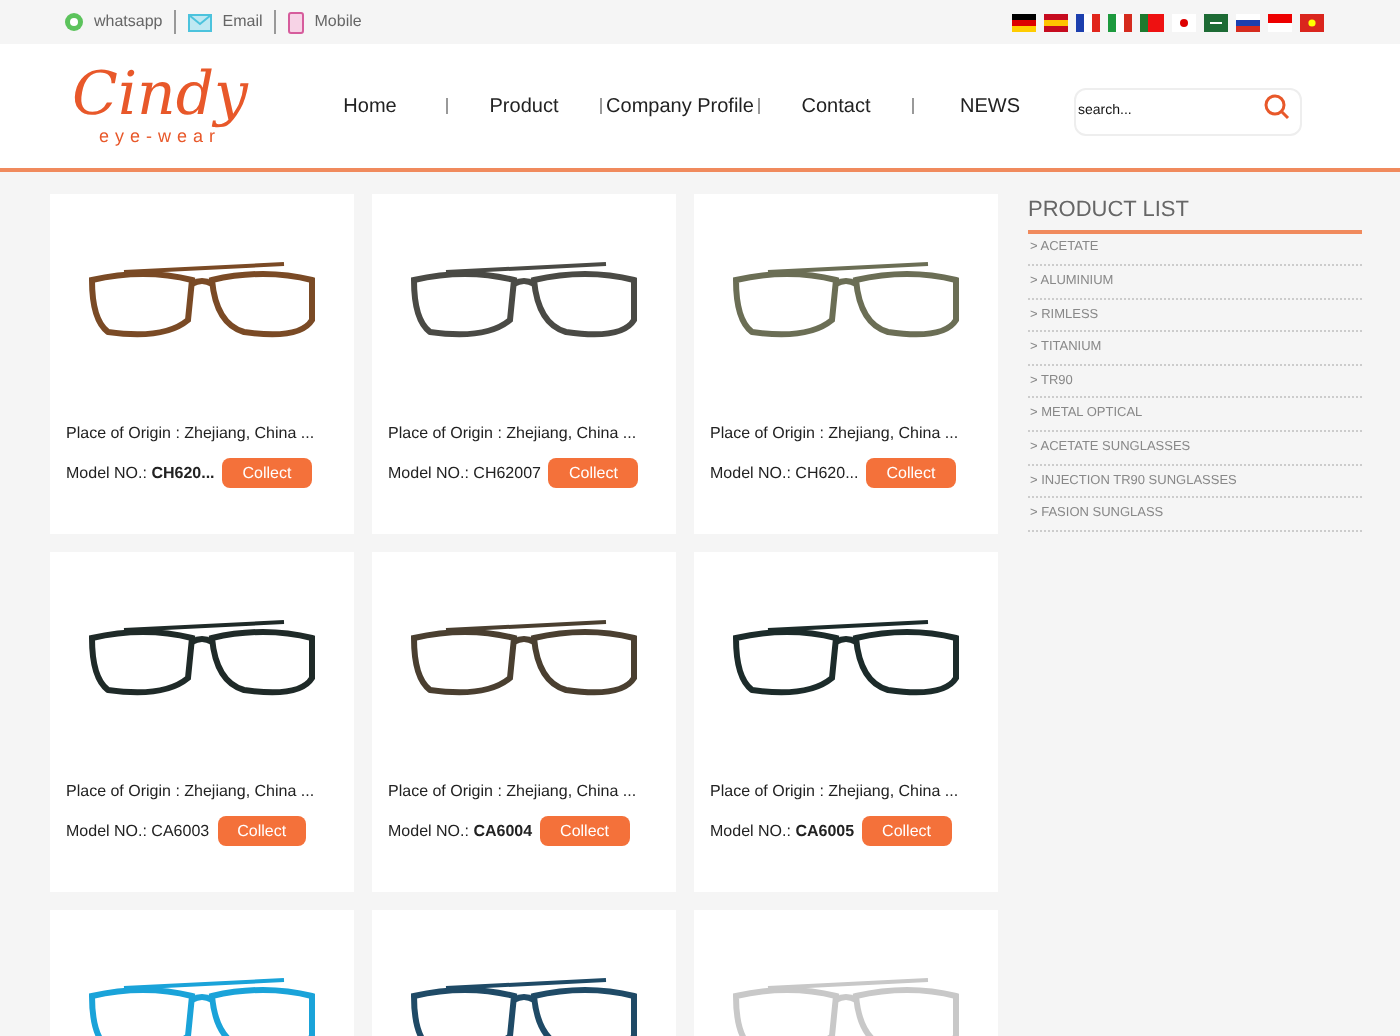 This screenshot has height=1036, width=1400. Describe the element at coordinates (1195, 213) in the screenshot. I see `sidebar-title: PRODUCT LIST` at that location.